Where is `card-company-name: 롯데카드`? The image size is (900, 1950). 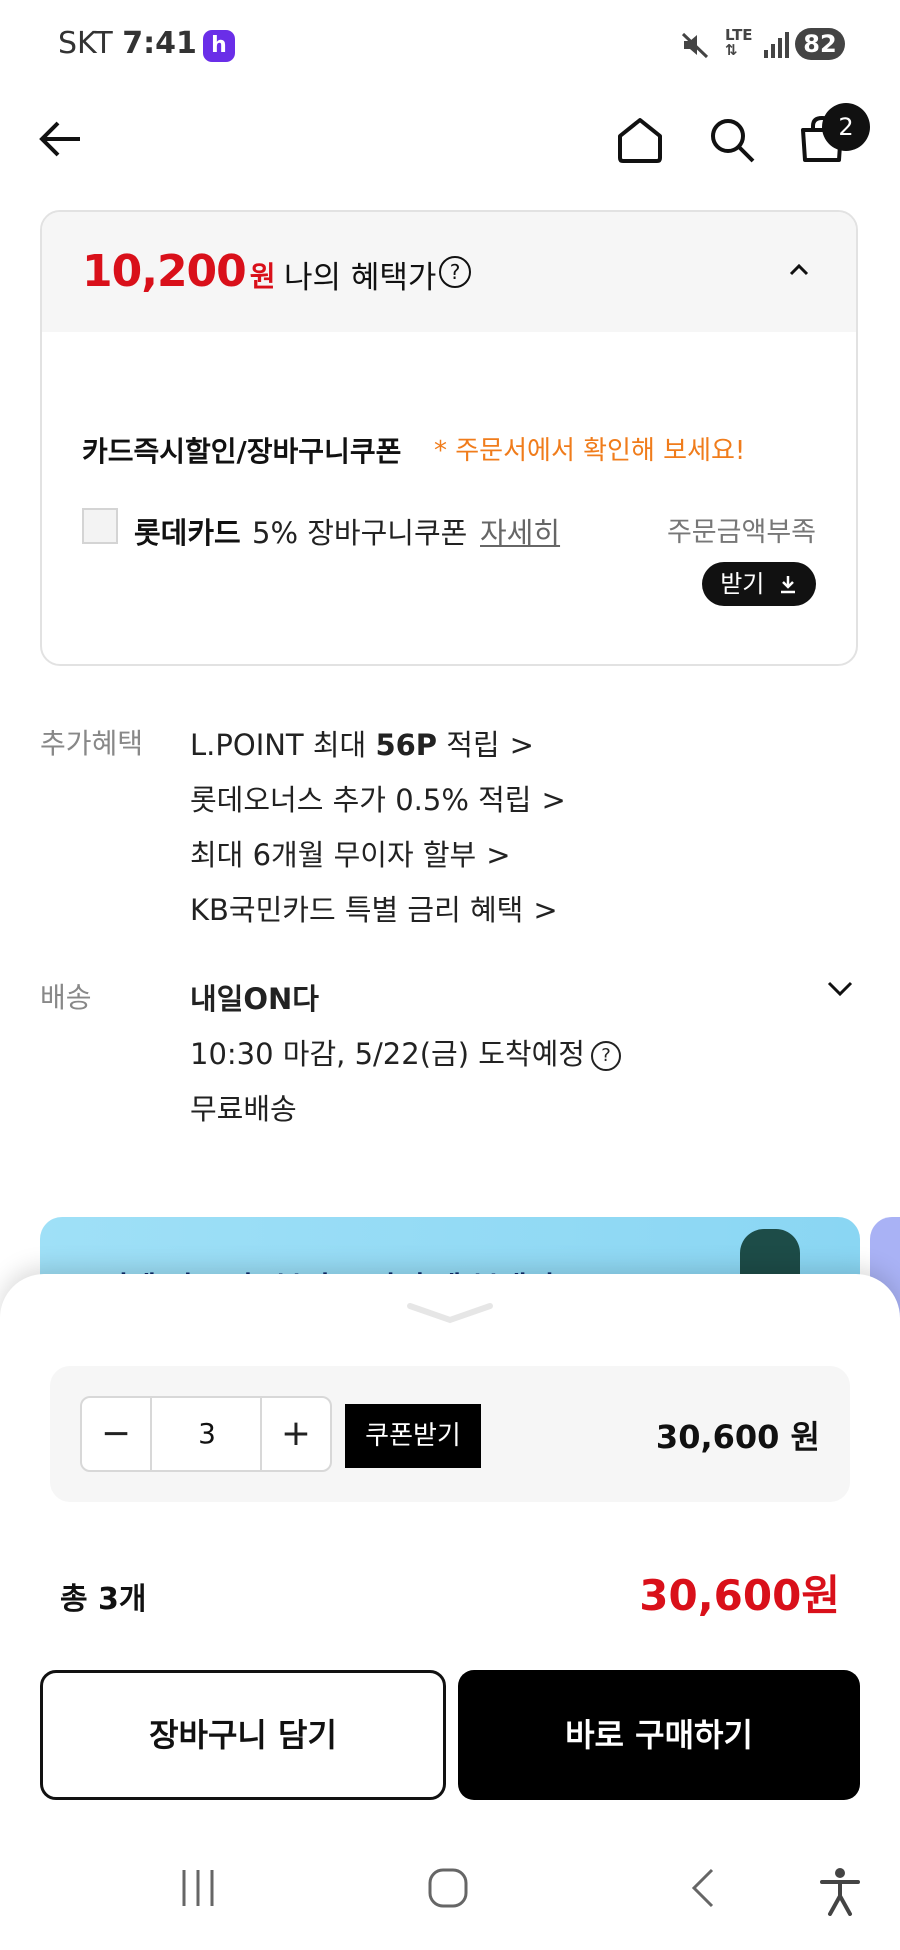
card-company-name: 롯데카드 is located at coordinates (187, 533).